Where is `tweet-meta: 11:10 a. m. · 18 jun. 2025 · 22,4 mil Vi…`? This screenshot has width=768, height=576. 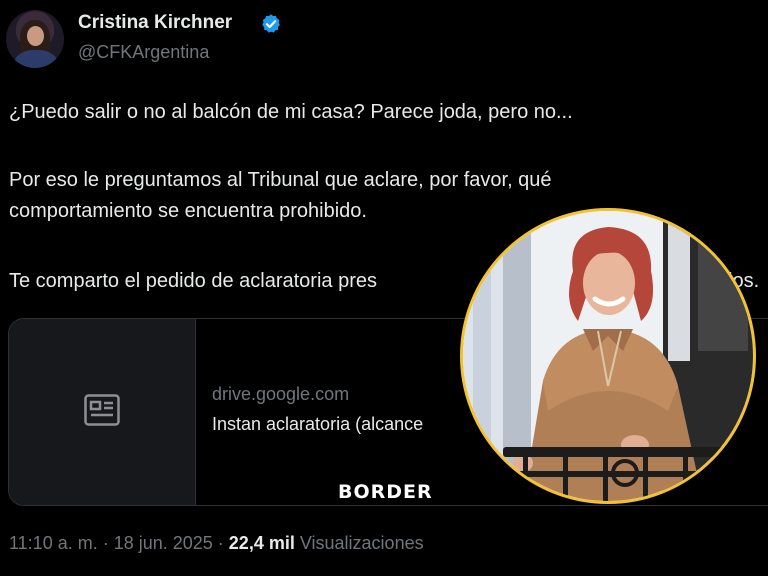 tweet-meta: 11:10 a. m. · 18 jun. 2025 · 22,4 mil Vi… is located at coordinates (216, 543).